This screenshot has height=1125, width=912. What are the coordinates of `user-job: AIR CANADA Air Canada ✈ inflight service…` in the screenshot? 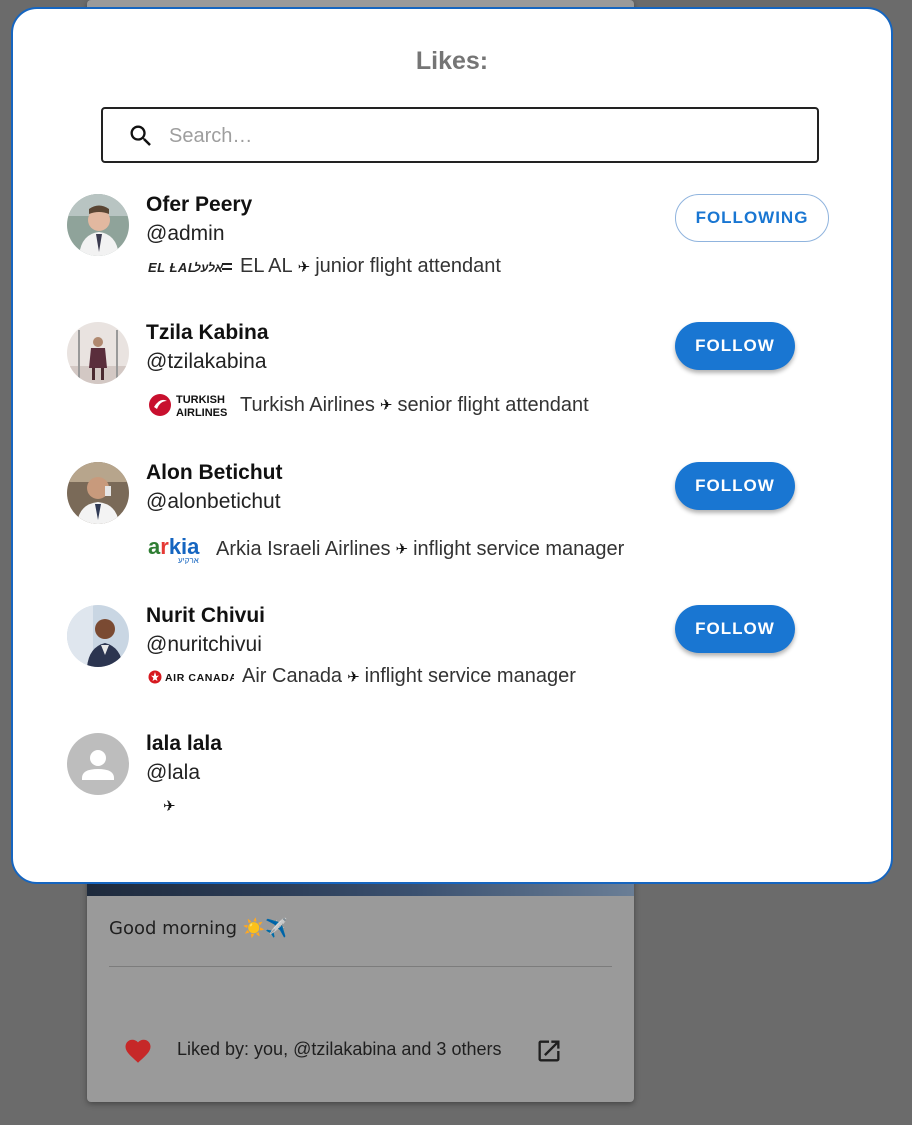 It's located at (362, 676).